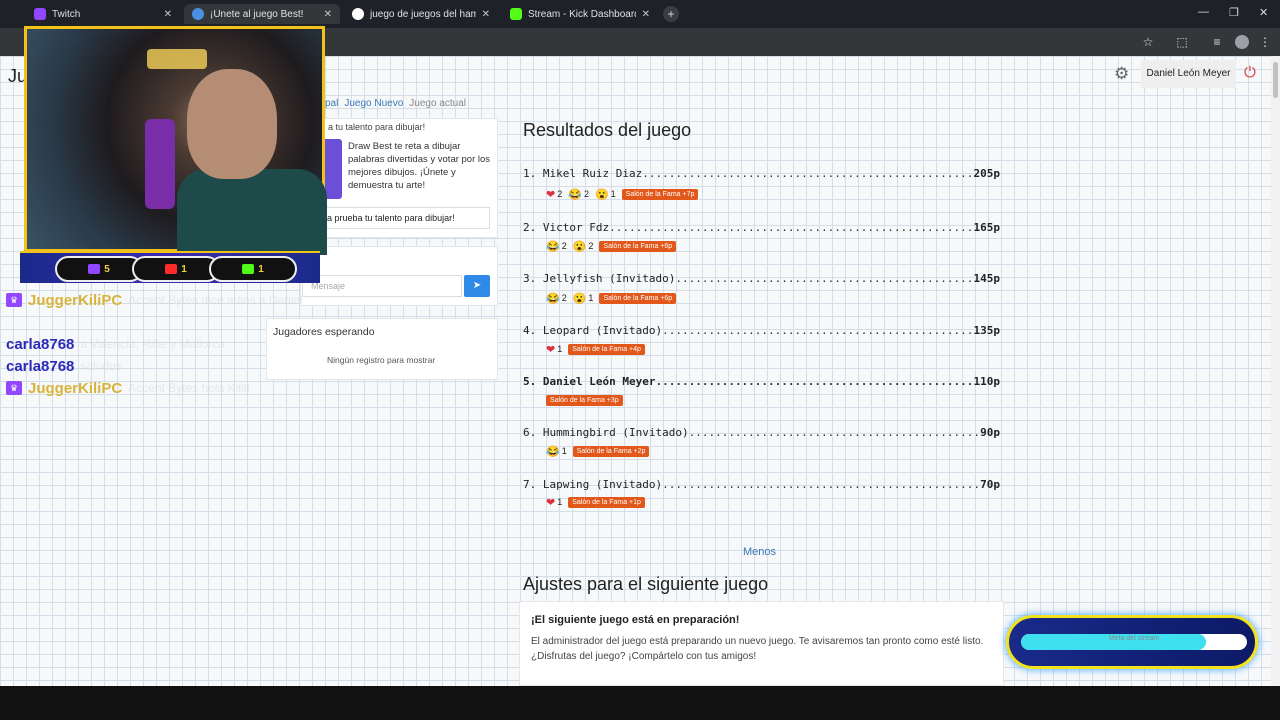 The width and height of the screenshot is (1280, 720). Describe the element at coordinates (606, 349) in the screenshot. I see `hall-of-fame-badge: Salón de la Fama +4p` at that location.